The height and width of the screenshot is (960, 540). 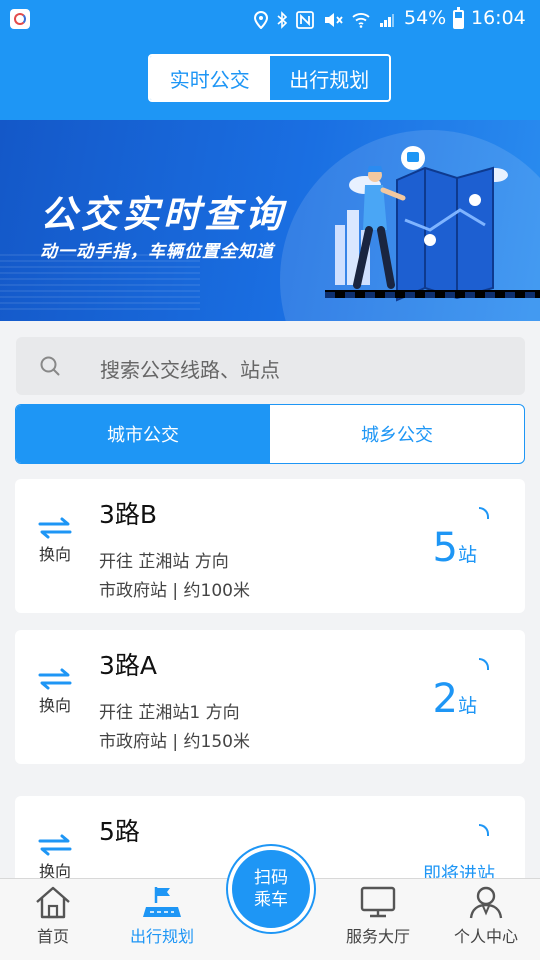 What do you see at coordinates (361, 20) in the screenshot?
I see `wifi-icon` at bounding box center [361, 20].